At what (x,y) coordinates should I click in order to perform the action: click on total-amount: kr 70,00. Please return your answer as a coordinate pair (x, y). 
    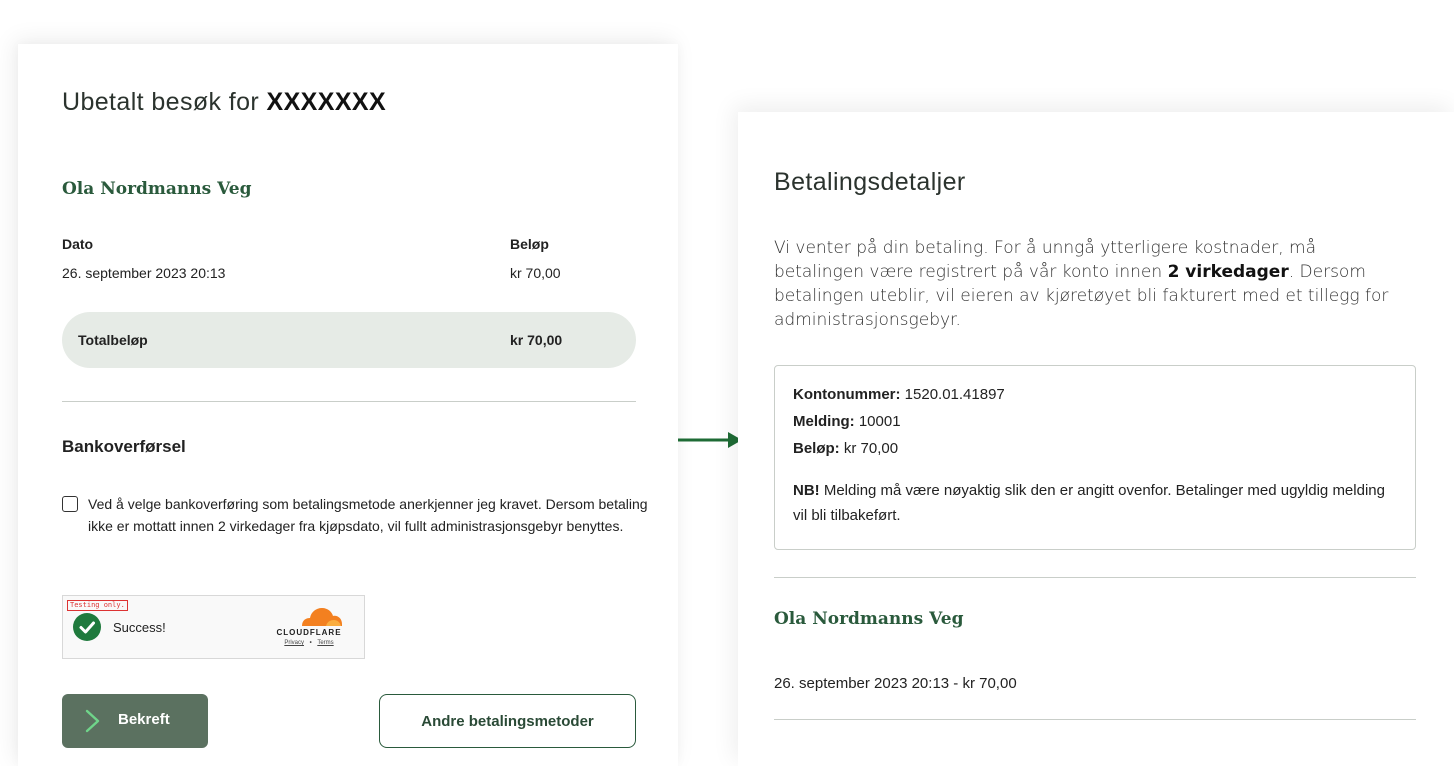
    Looking at the image, I should click on (536, 340).